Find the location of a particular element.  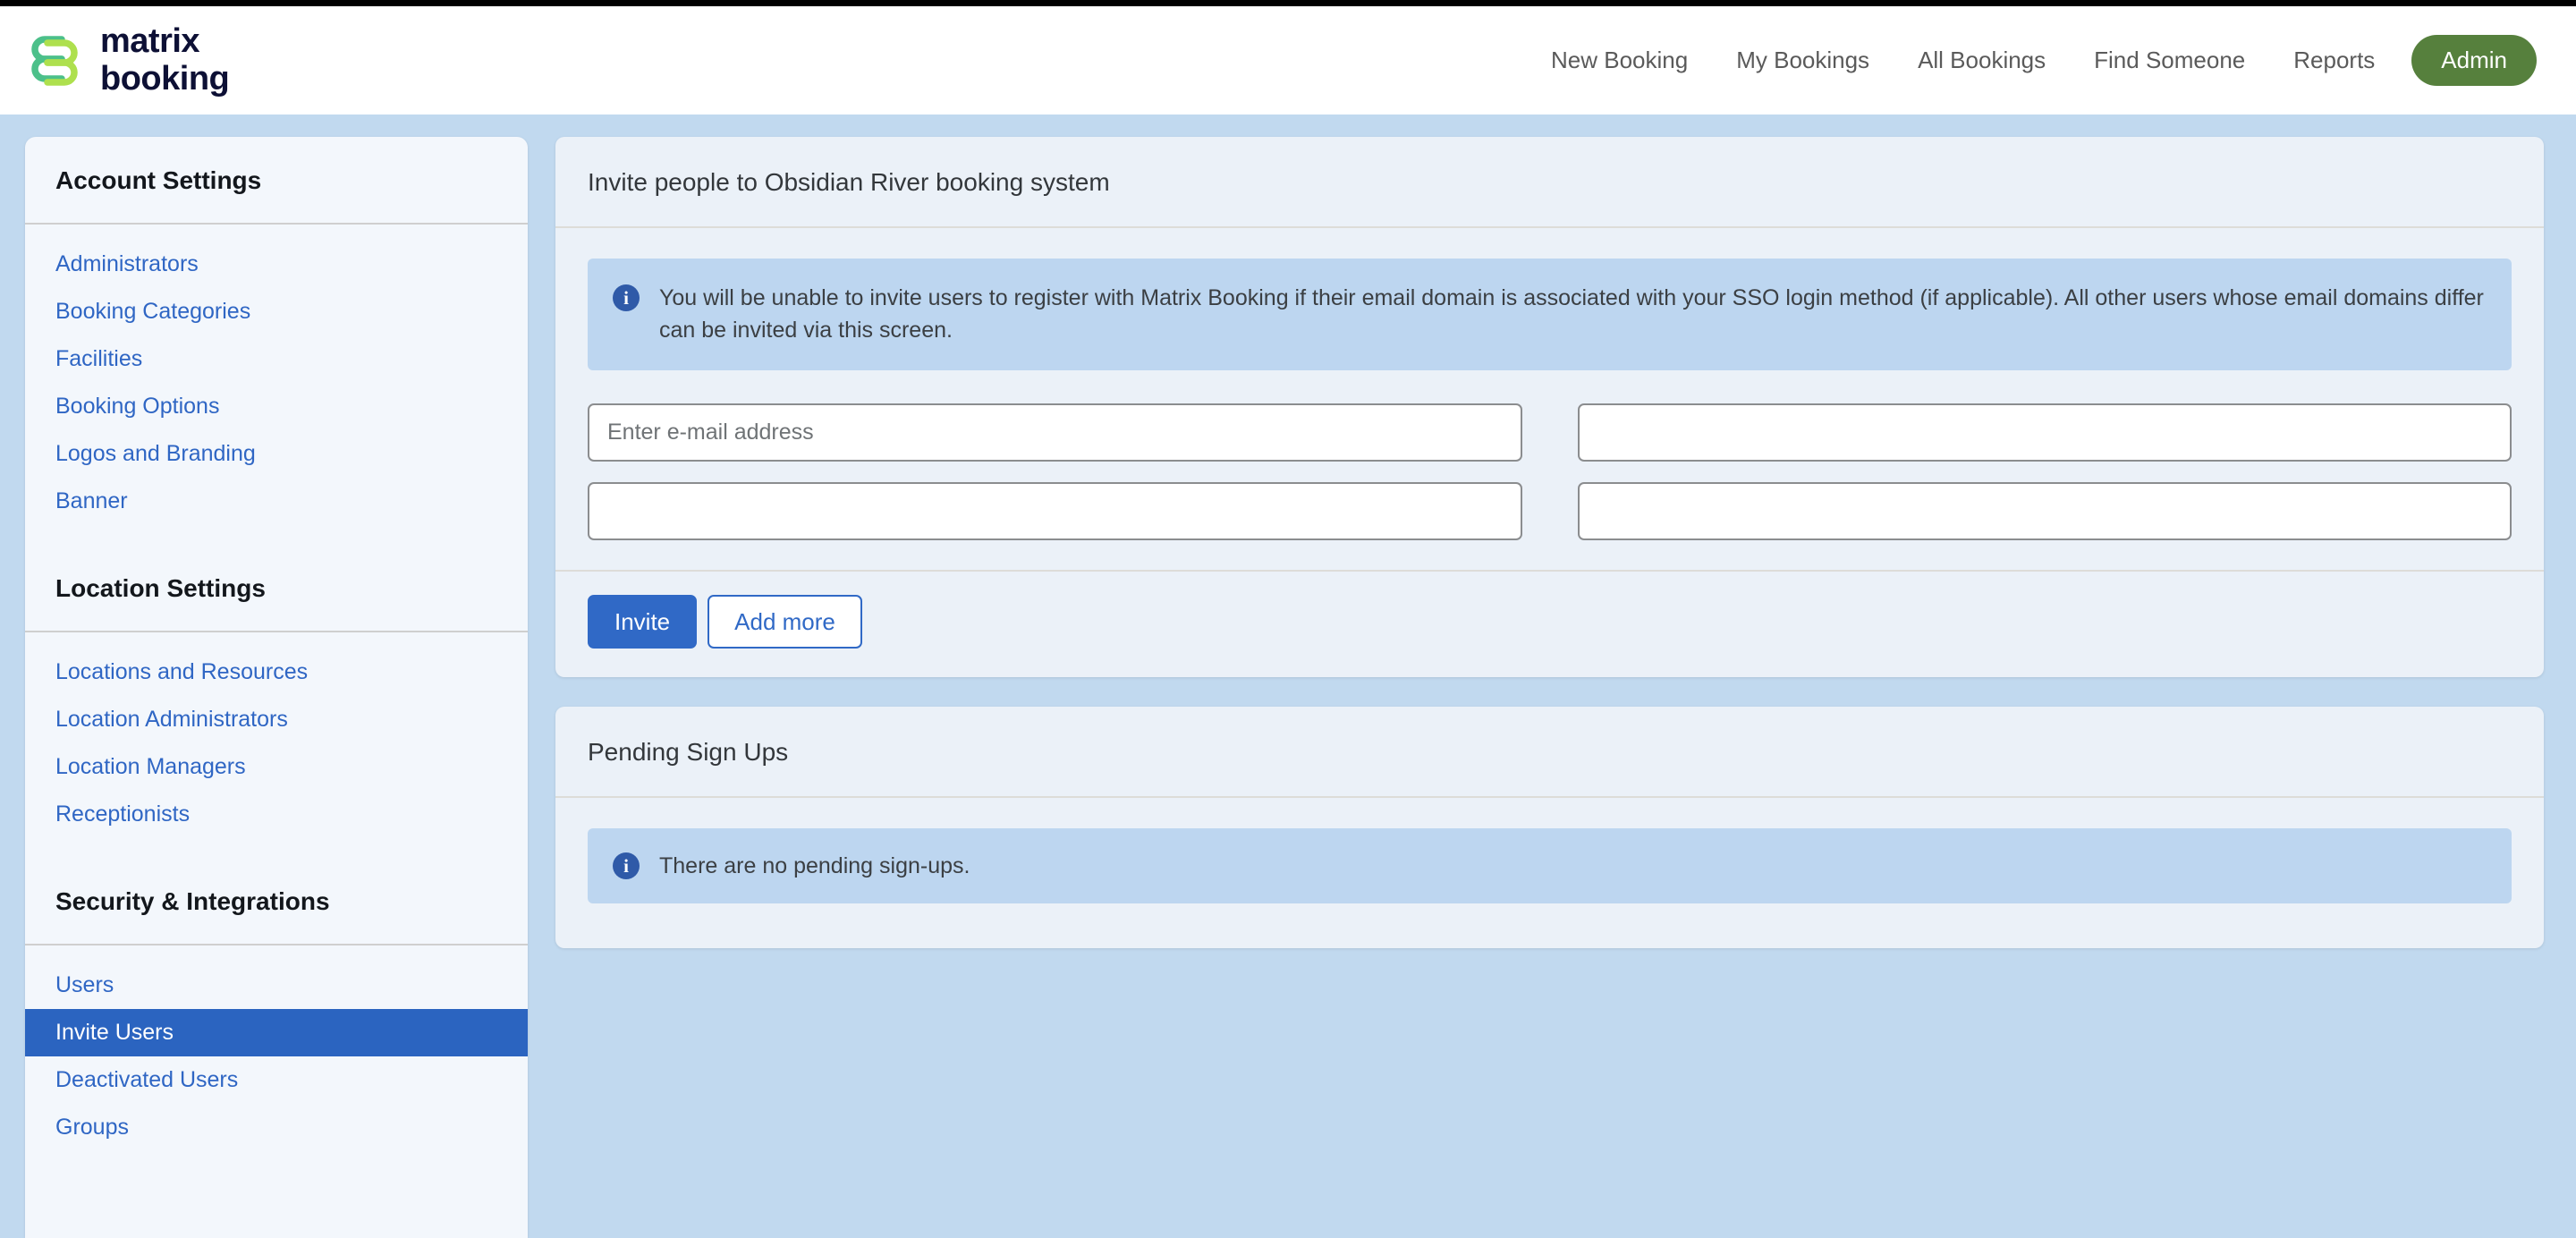

email-fields-grid is located at coordinates (1550, 471).